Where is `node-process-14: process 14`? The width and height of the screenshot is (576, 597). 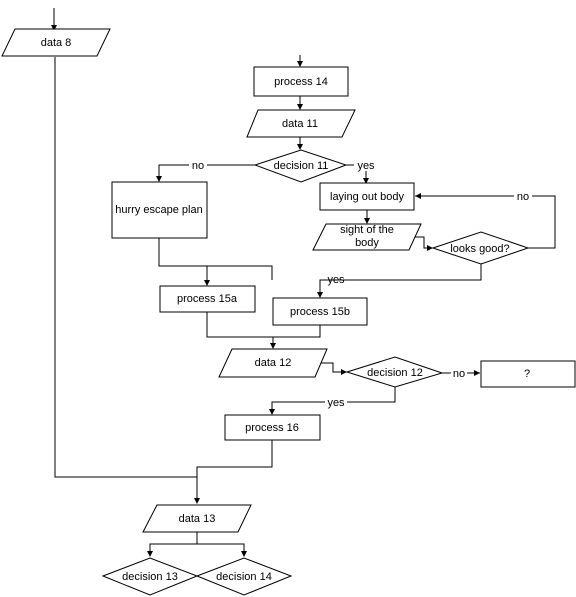
node-process-14: process 14 is located at coordinates (301, 81).